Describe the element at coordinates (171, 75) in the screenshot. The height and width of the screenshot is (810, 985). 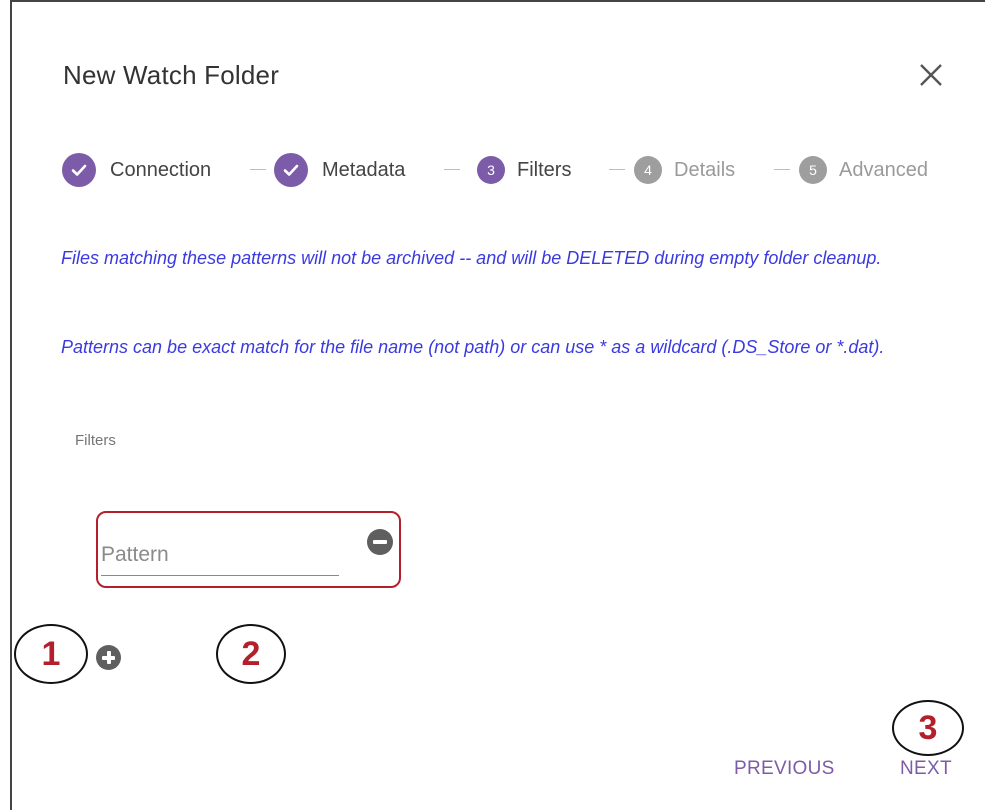
I see `dialog-title: New Watch Folder` at that location.